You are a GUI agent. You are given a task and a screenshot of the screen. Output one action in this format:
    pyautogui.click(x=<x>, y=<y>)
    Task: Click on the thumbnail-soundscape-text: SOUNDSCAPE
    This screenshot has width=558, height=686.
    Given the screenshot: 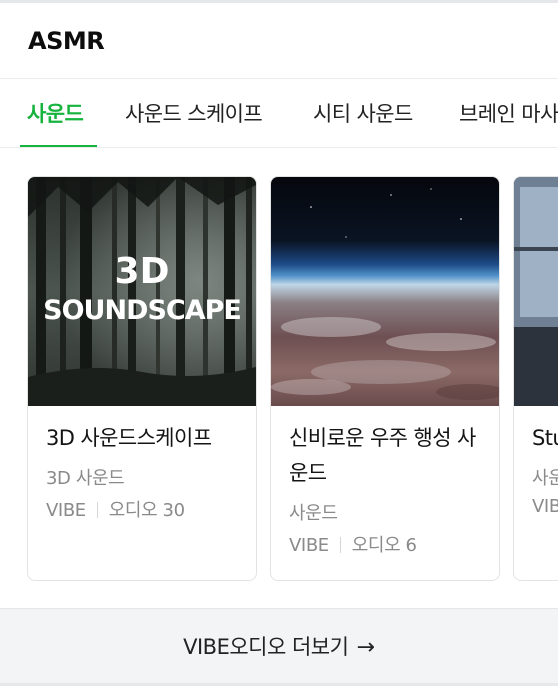 What is the action you would take?
    pyautogui.click(x=142, y=310)
    